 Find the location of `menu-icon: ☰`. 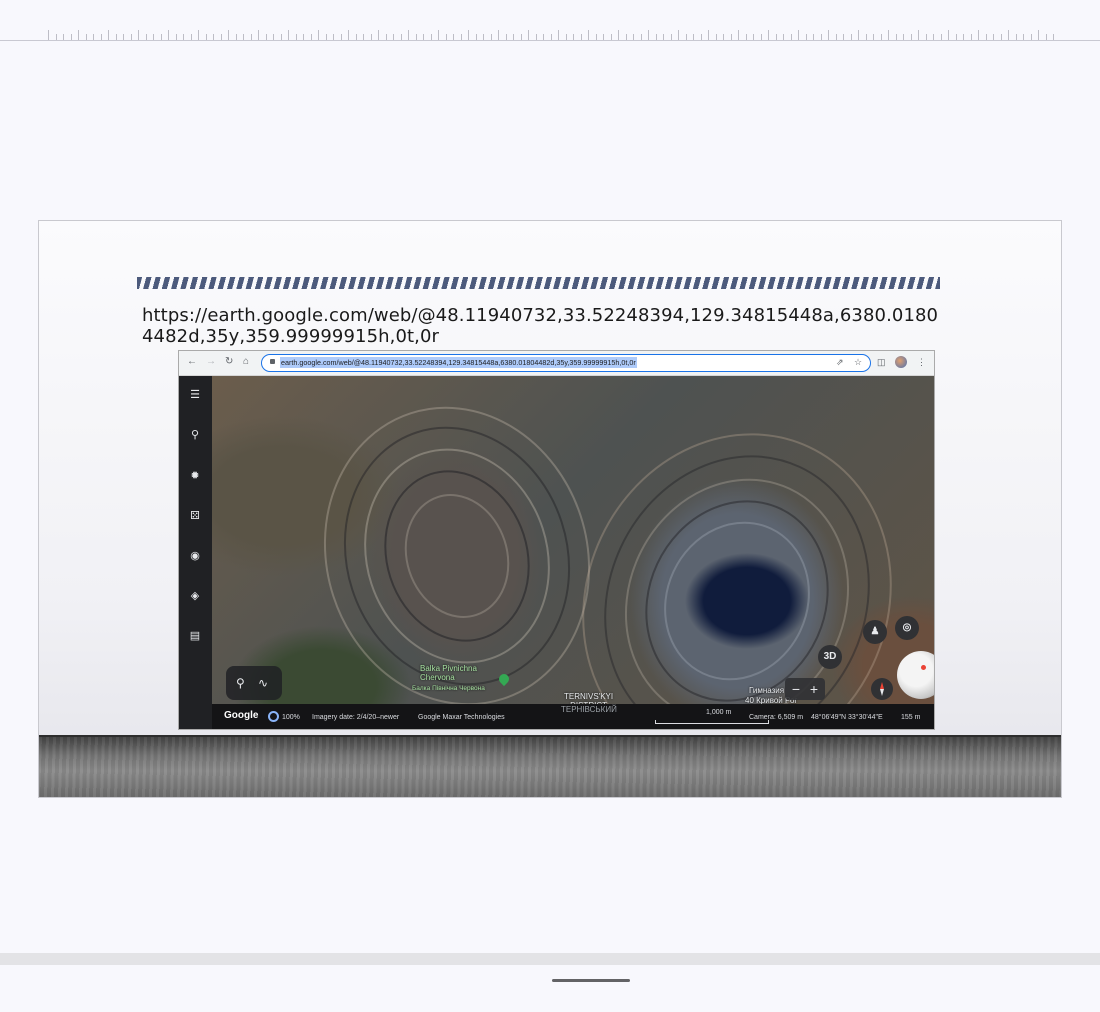

menu-icon: ☰ is located at coordinates (195, 395).